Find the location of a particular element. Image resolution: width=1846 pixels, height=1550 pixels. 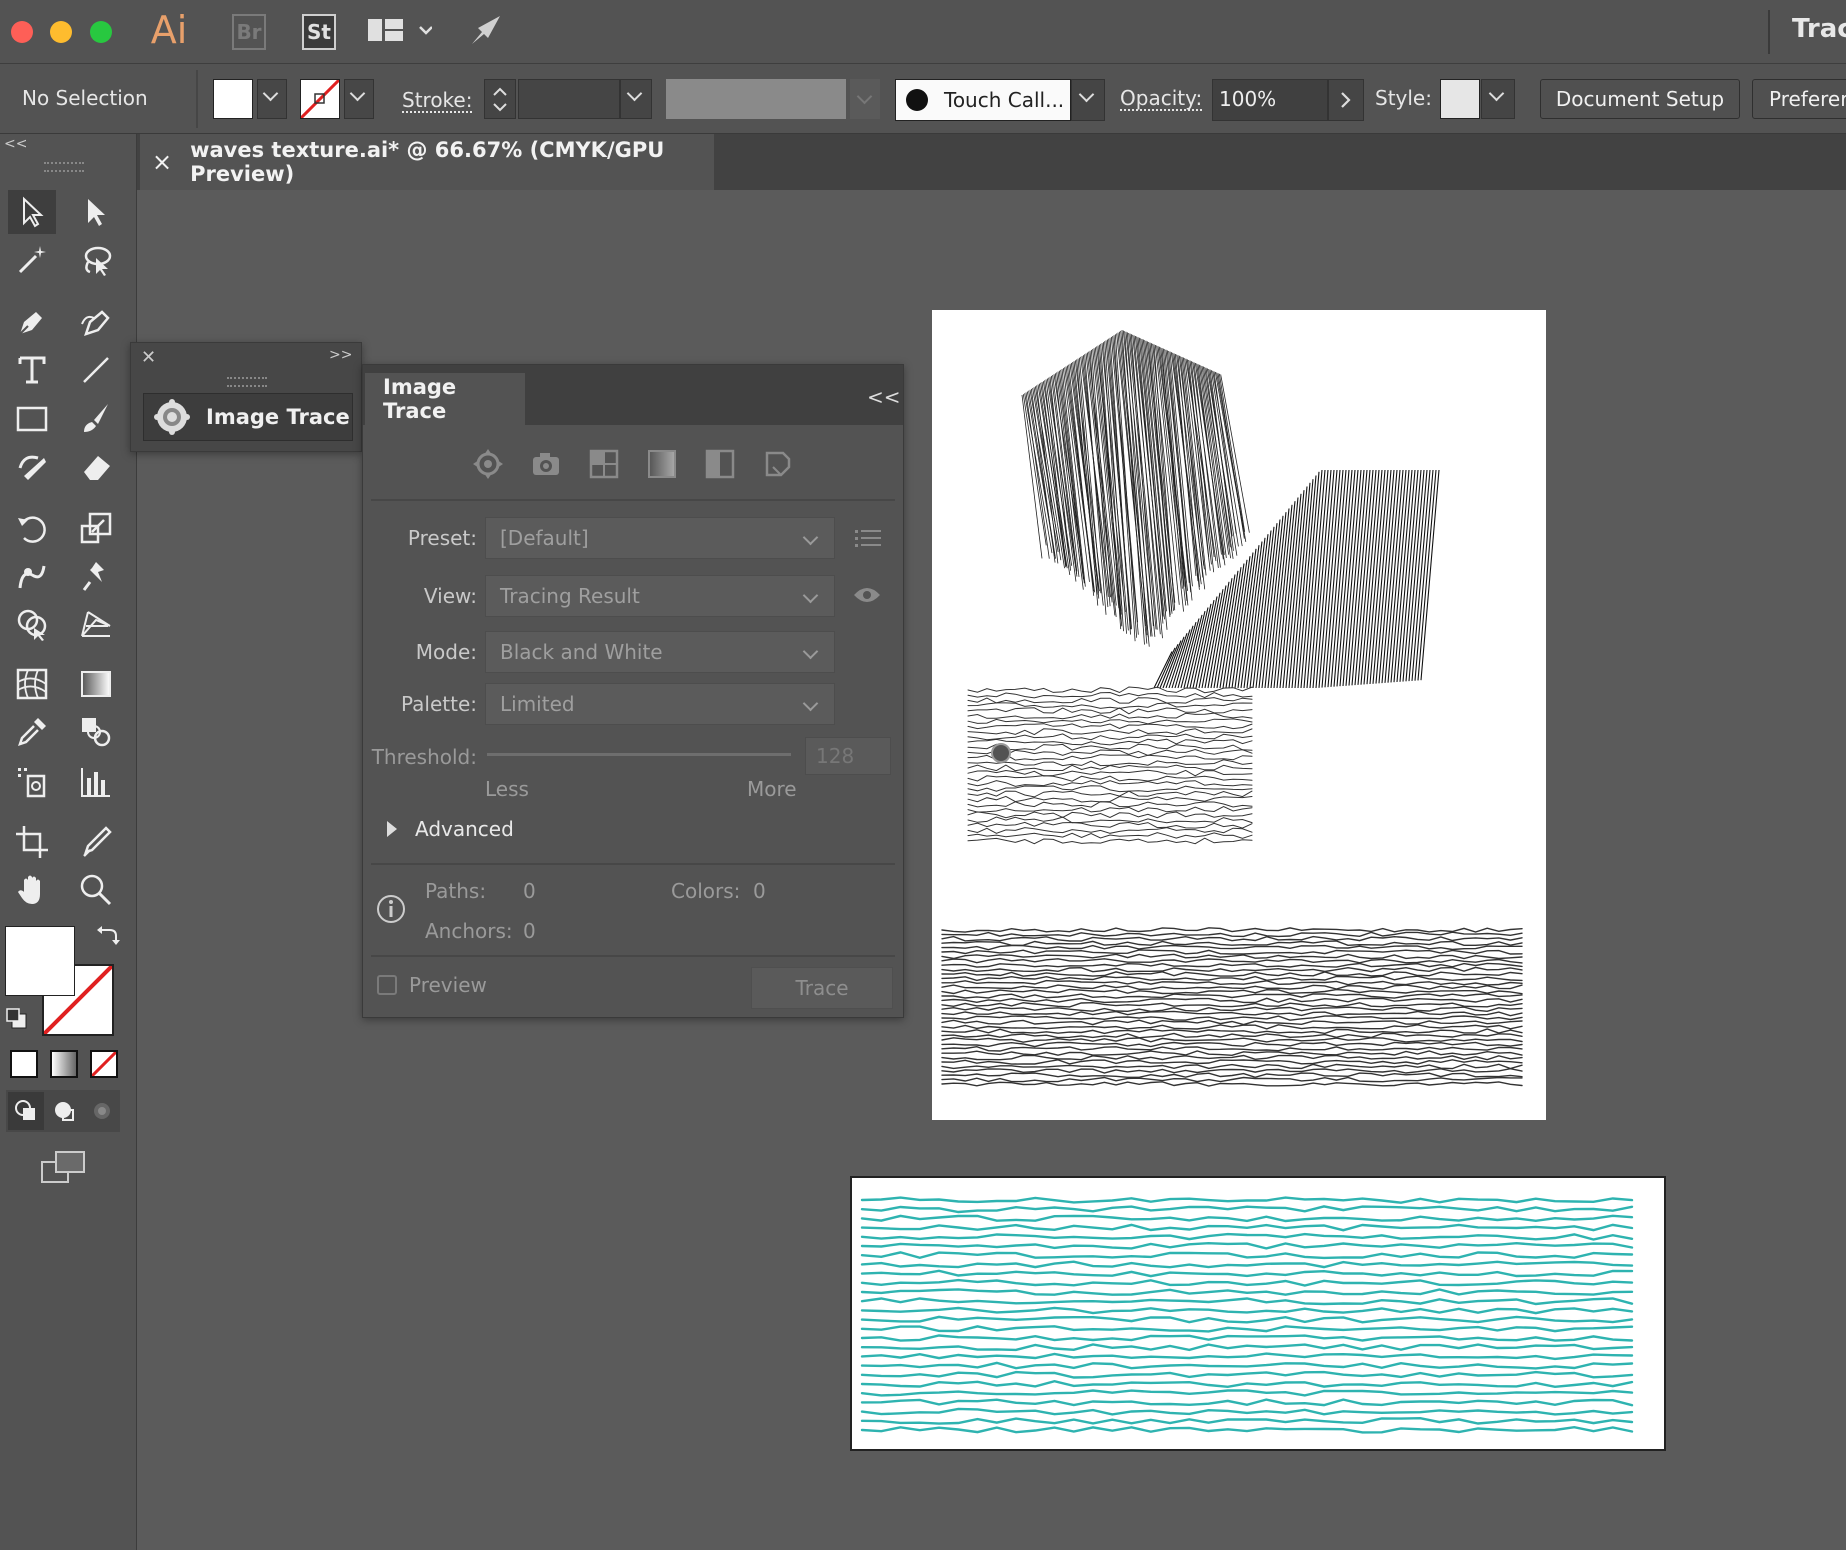

direct-selection-tool-icon is located at coordinates (96, 212).